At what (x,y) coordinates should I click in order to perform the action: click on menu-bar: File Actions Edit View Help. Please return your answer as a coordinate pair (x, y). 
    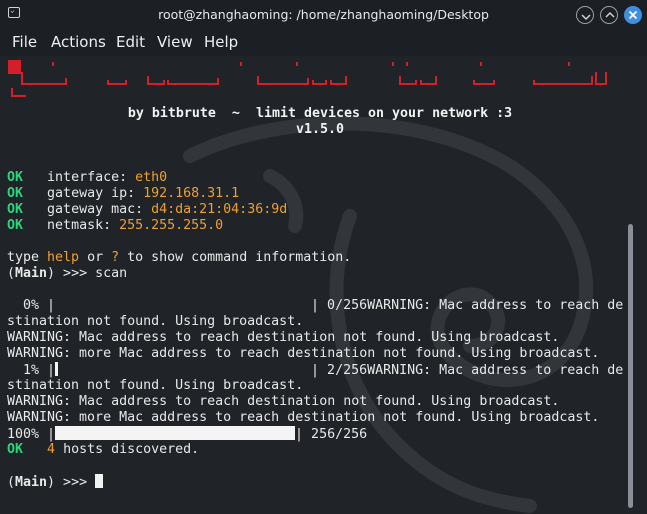
    Looking at the image, I should click on (323, 43).